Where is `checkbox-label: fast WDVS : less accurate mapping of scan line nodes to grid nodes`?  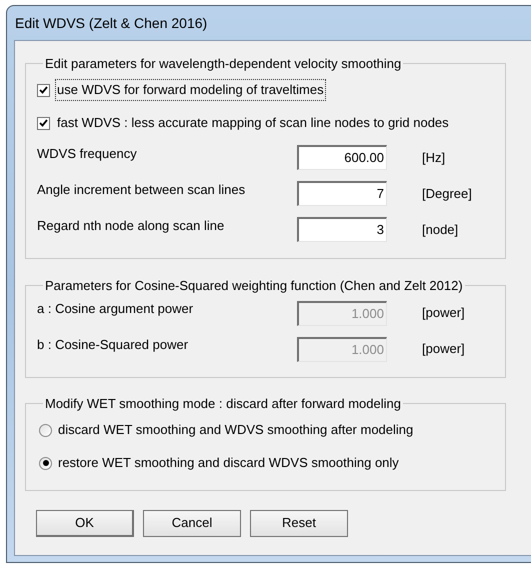
checkbox-label: fast WDVS : less accurate mapping of scan line nodes to grid nodes is located at coordinates (253, 123).